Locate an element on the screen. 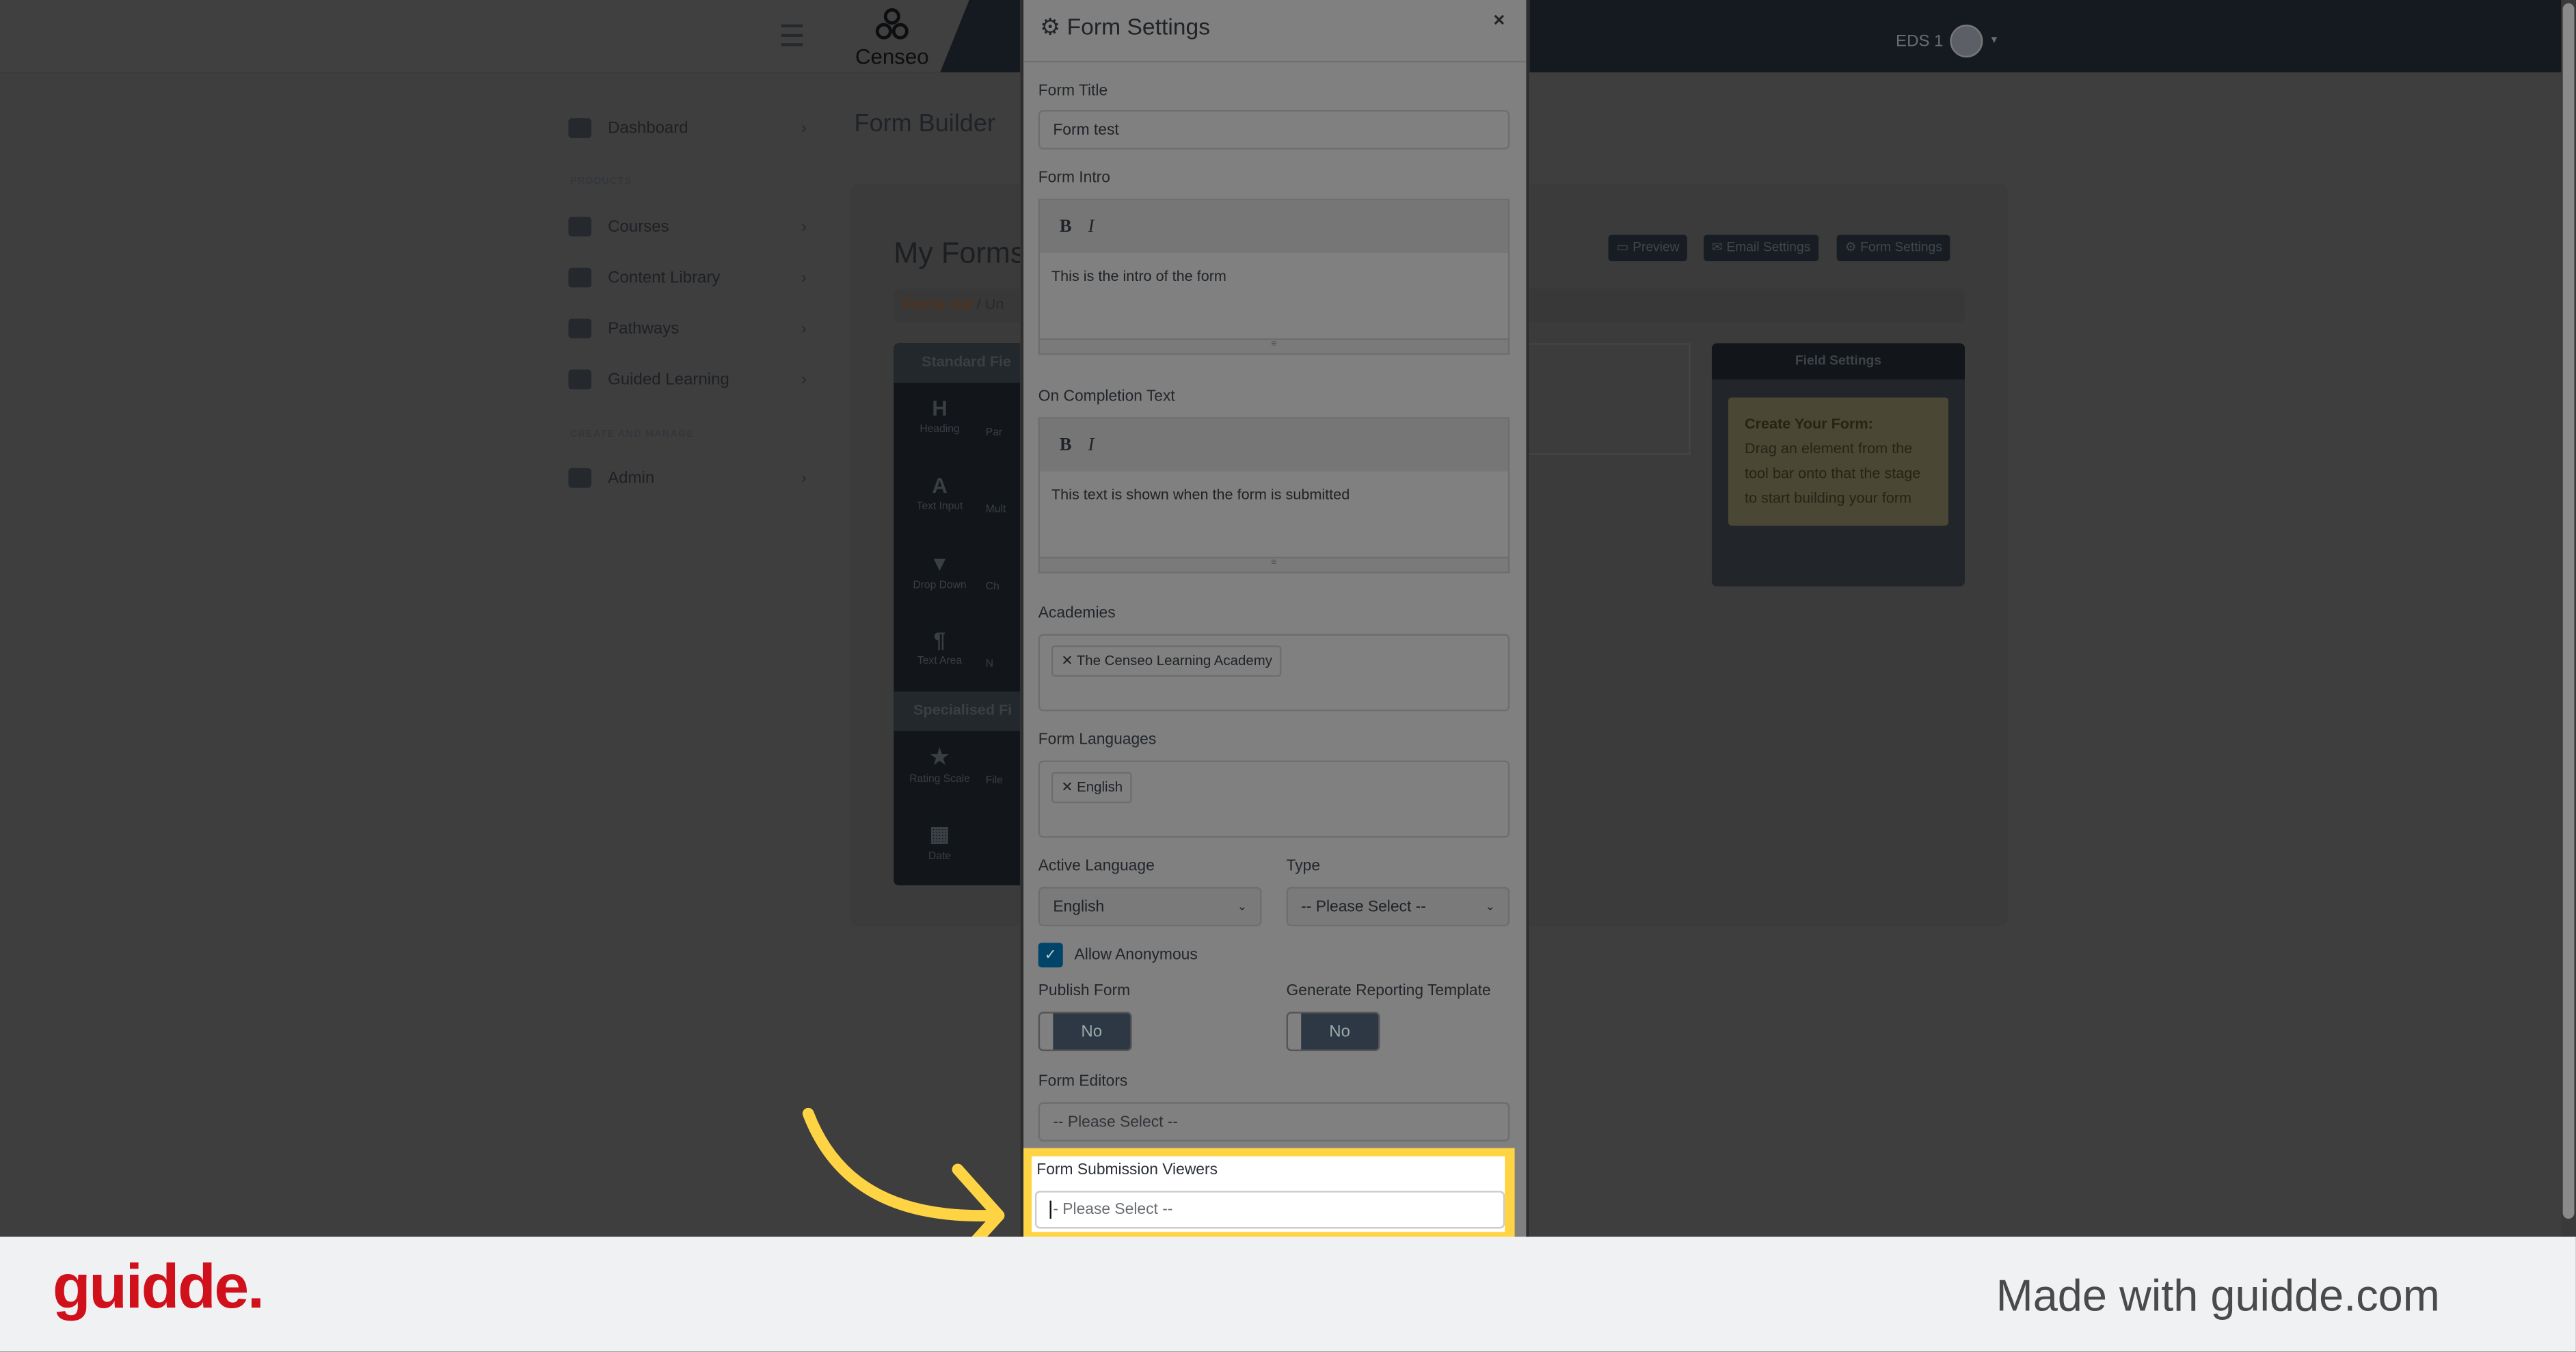 The width and height of the screenshot is (2576, 1352). sidebar-item-guided-learning: Guided Learning › is located at coordinates (687, 379).